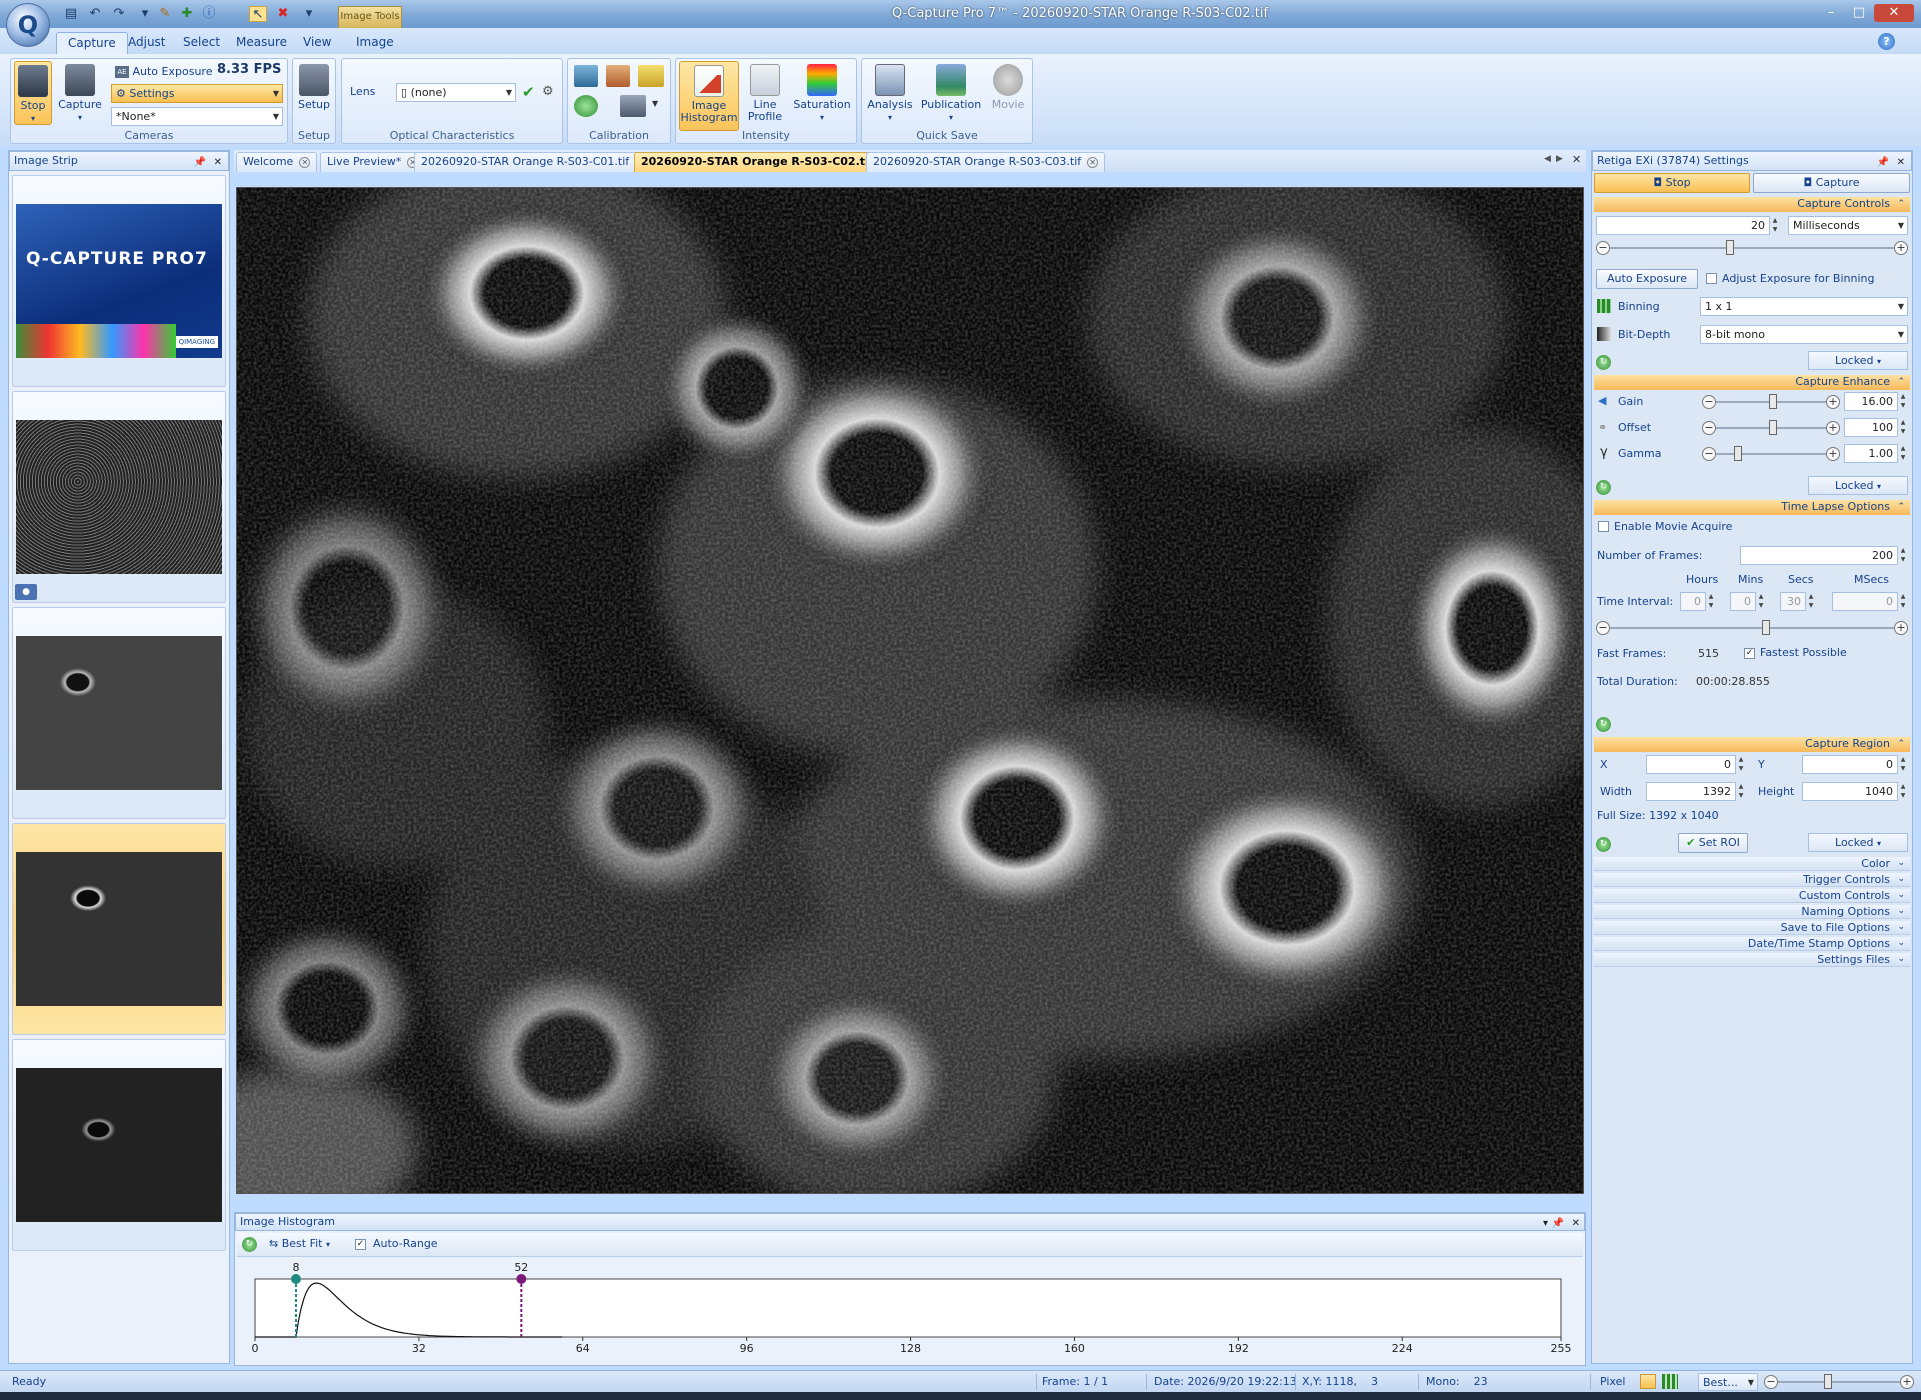 This screenshot has height=1400, width=1921. Describe the element at coordinates (1775, 225) in the screenshot. I see `exposure-spinner: ▲ ▼` at that location.